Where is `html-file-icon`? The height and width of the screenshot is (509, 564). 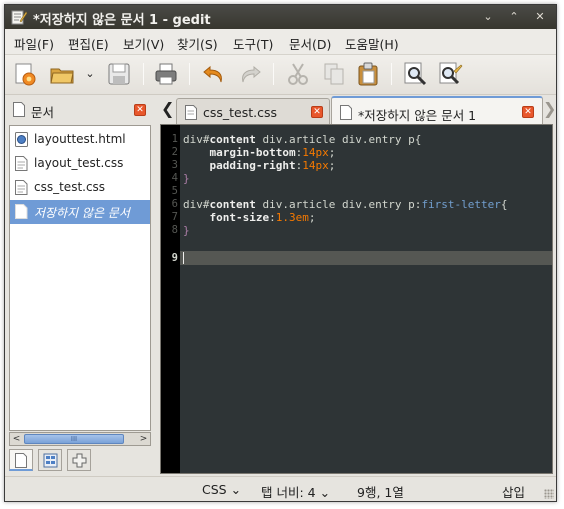 html-file-icon is located at coordinates (21, 139).